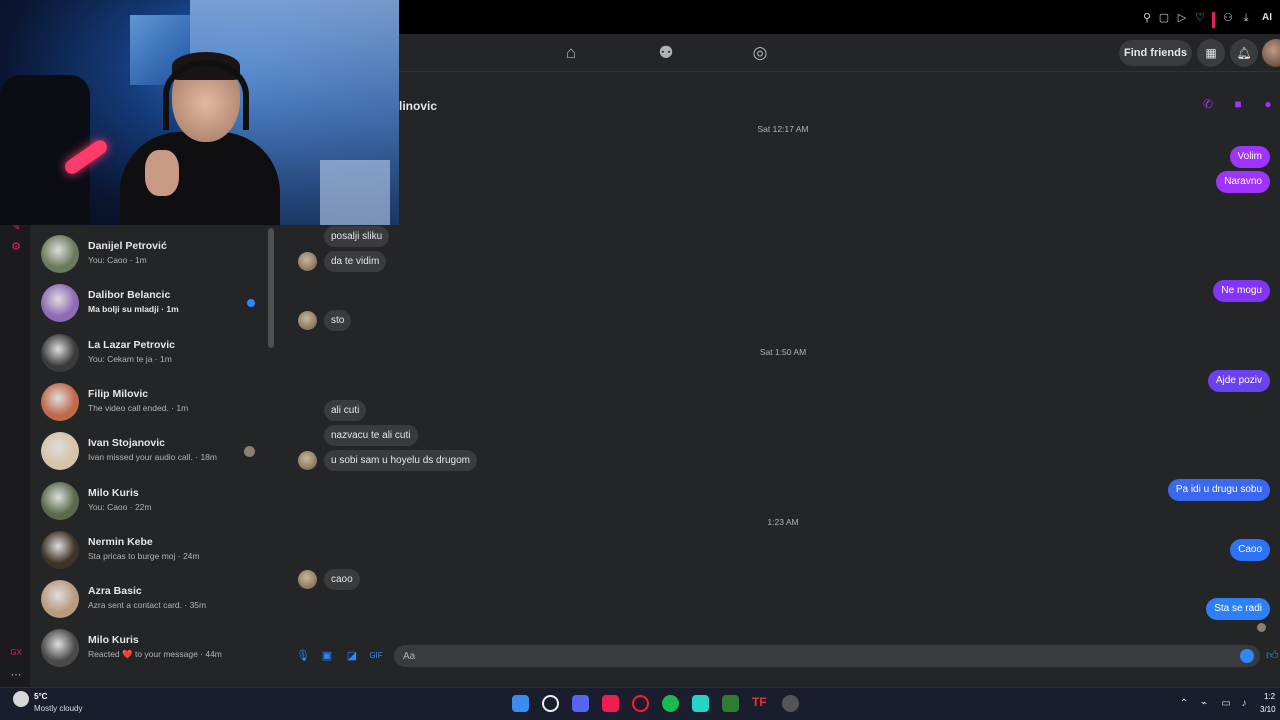  I want to click on like-icon: 👍︎, so click(1273, 655).